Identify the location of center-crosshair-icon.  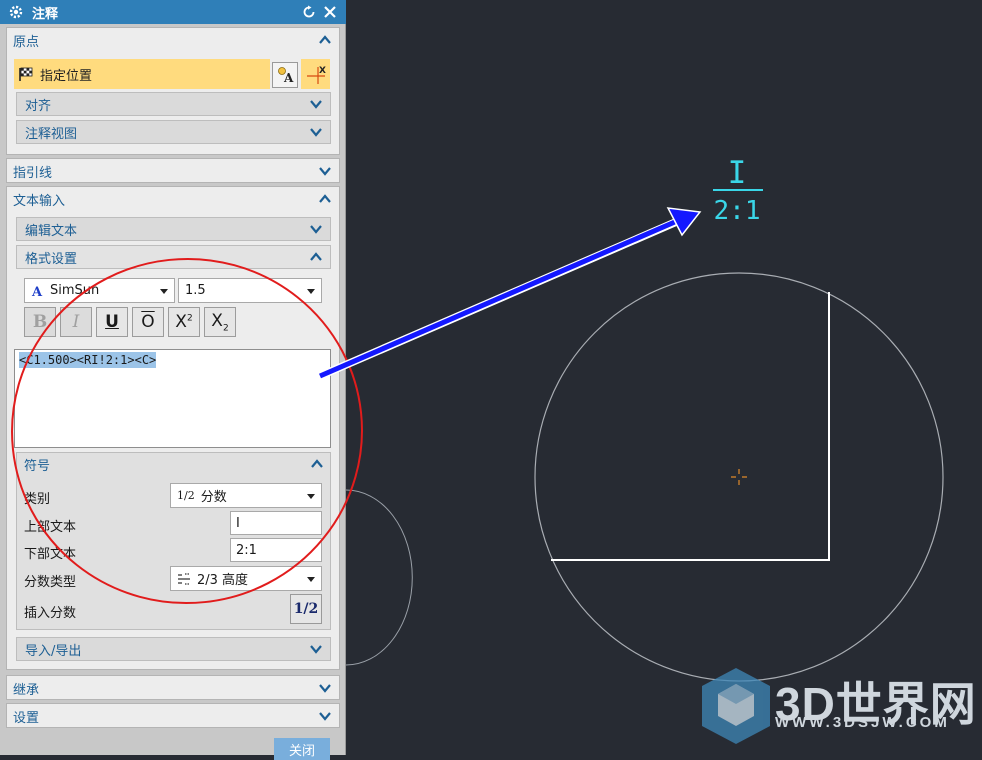
(739, 477).